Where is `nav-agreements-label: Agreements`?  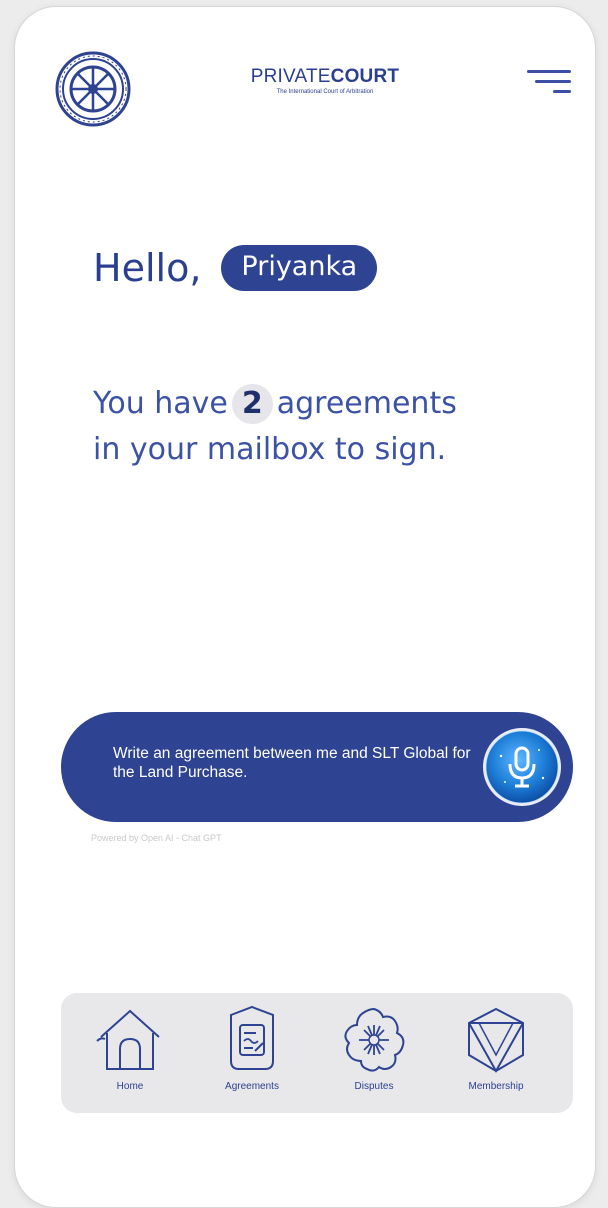 nav-agreements-label: Agreements is located at coordinates (252, 1086).